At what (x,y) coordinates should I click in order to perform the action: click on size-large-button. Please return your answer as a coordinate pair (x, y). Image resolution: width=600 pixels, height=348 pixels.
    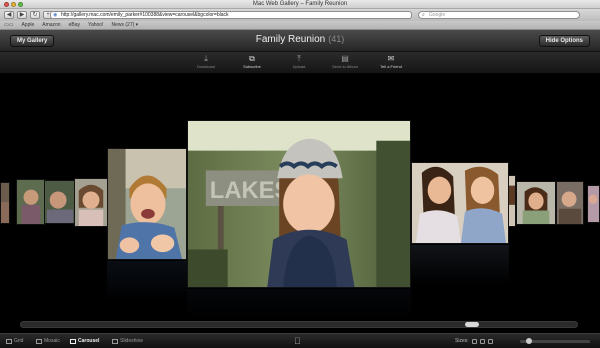
    Looking at the image, I should click on (490, 341).